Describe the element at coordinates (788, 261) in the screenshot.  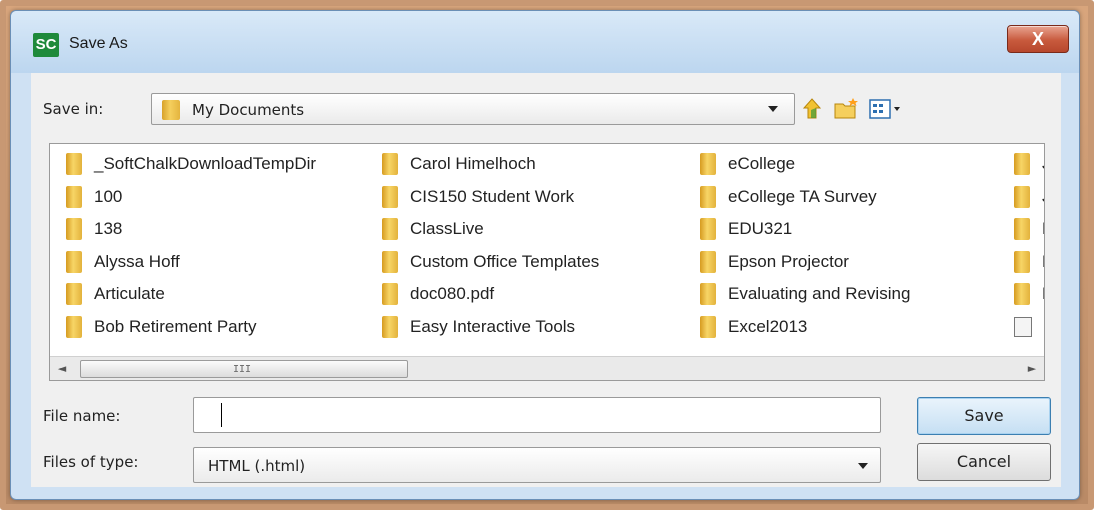
I see `list-item-label: Epson Projector` at that location.